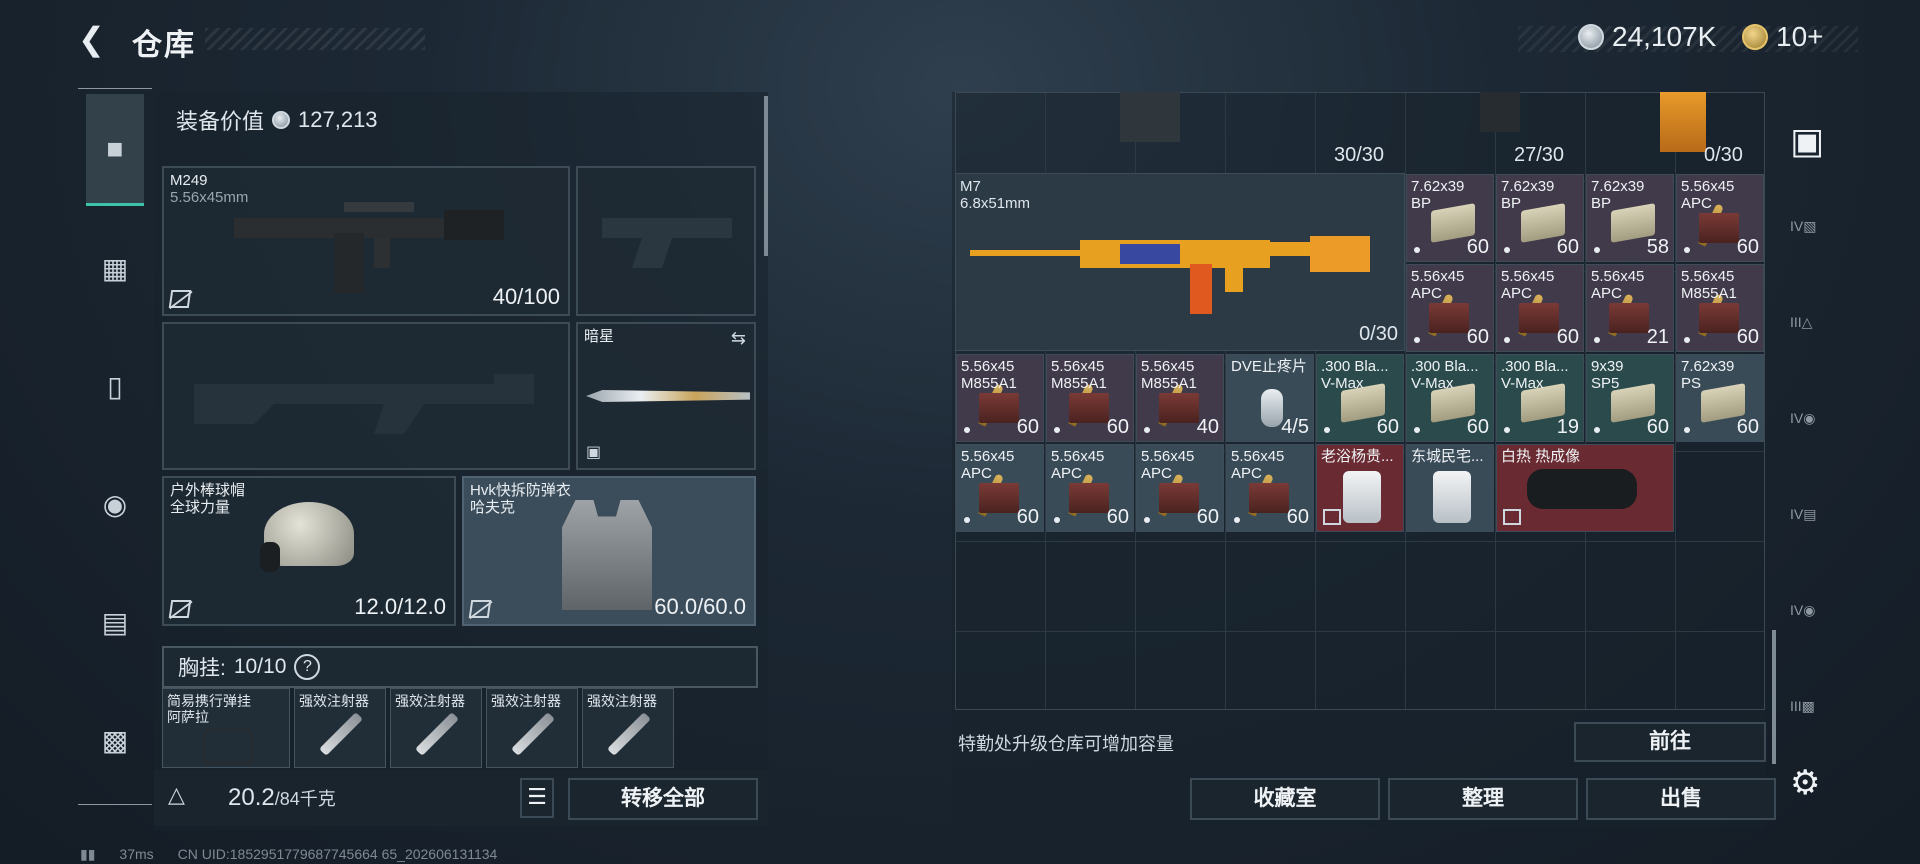 The height and width of the screenshot is (864, 1920). I want to click on storage-tier-3-icon: III△, so click(1809, 333).